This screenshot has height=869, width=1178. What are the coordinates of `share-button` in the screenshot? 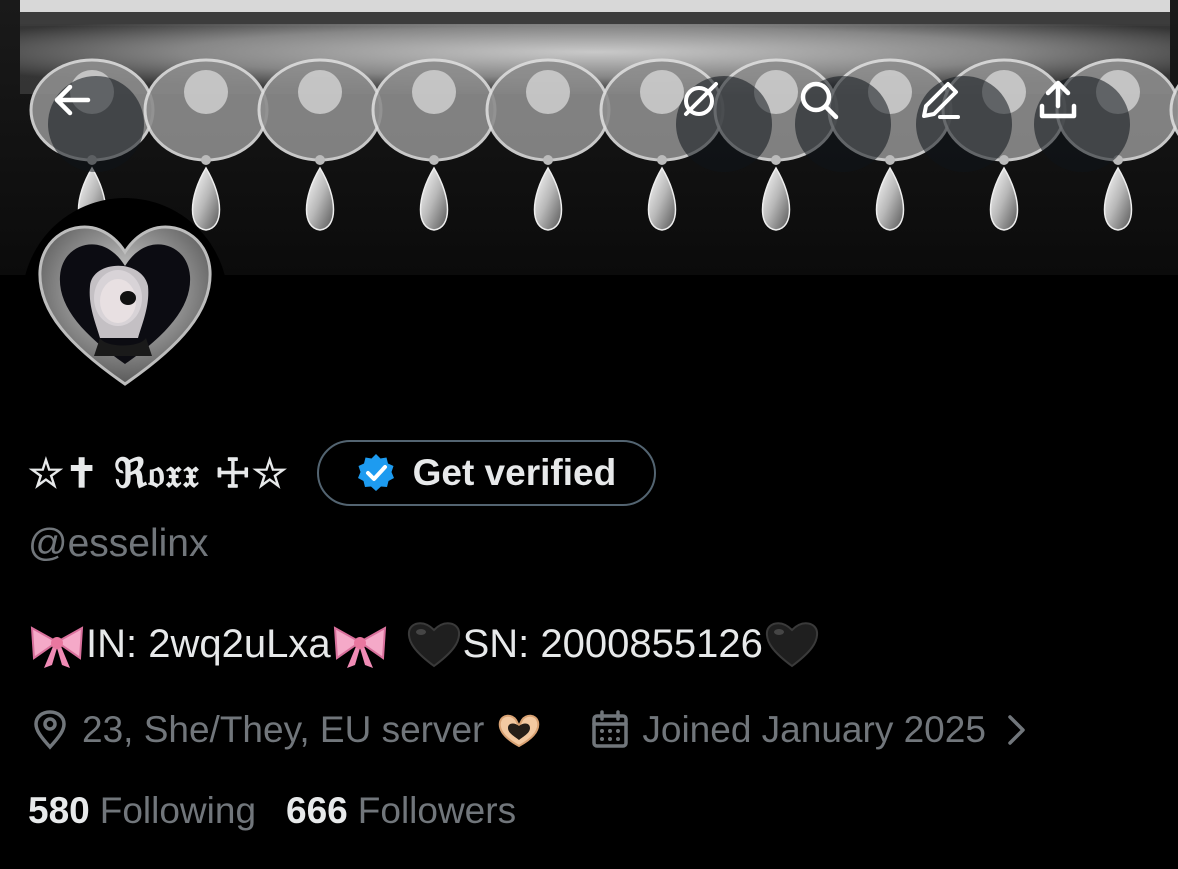 It's located at (1082, 124).